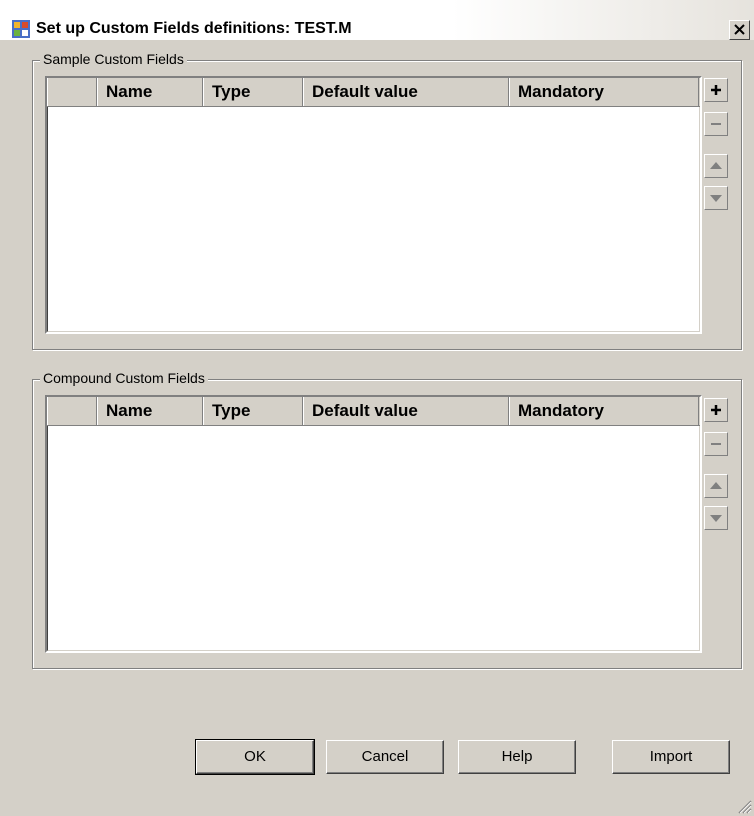 Image resolution: width=754 pixels, height=816 pixels. Describe the element at coordinates (255, 757) in the screenshot. I see `ok-button: OK` at that location.